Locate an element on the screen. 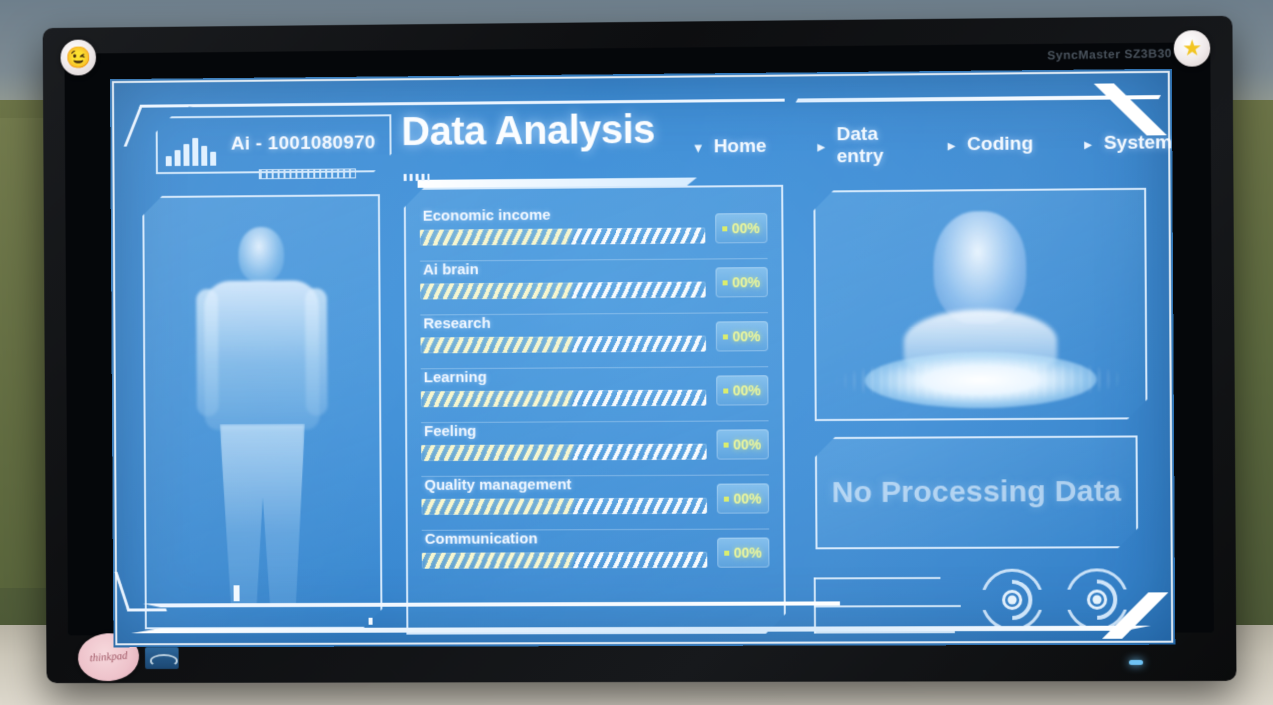 The image size is (1273, 705). manufacturer-badge-sticker is located at coordinates (161, 658).